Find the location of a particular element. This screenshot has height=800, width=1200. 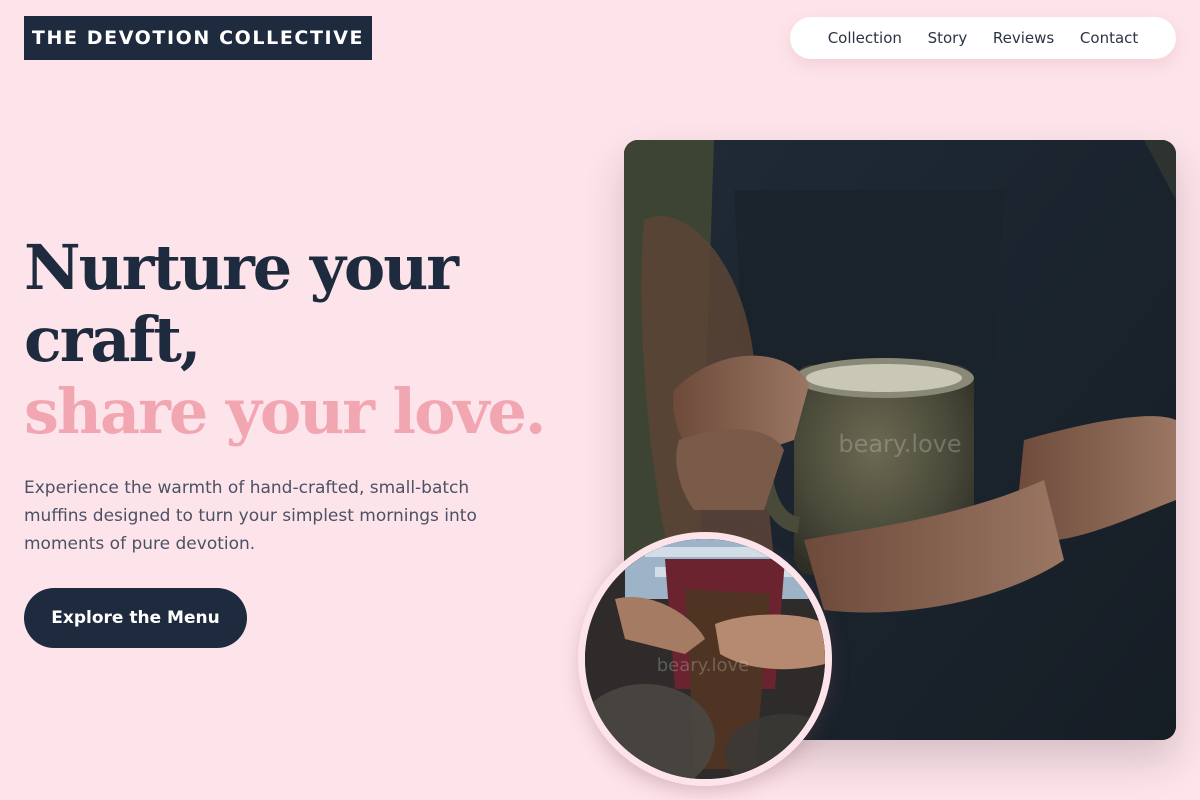

main-photo-watermark: beary.love is located at coordinates (899, 444).